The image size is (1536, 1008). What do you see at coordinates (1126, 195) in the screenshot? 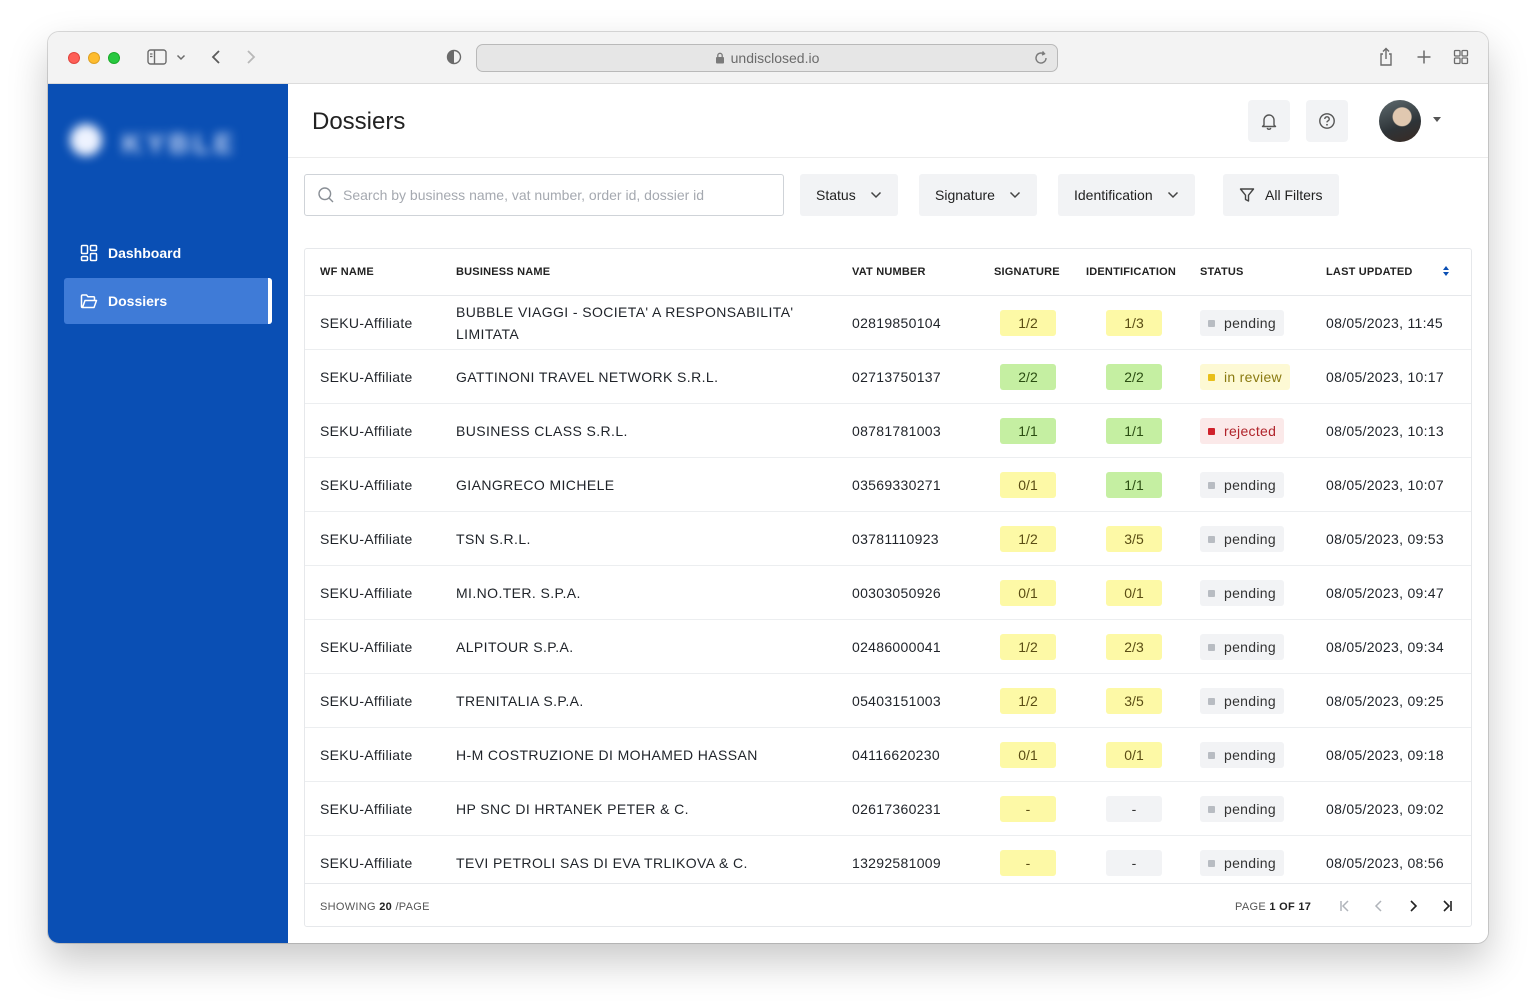
I see `identification-filter-button: Identification` at bounding box center [1126, 195].